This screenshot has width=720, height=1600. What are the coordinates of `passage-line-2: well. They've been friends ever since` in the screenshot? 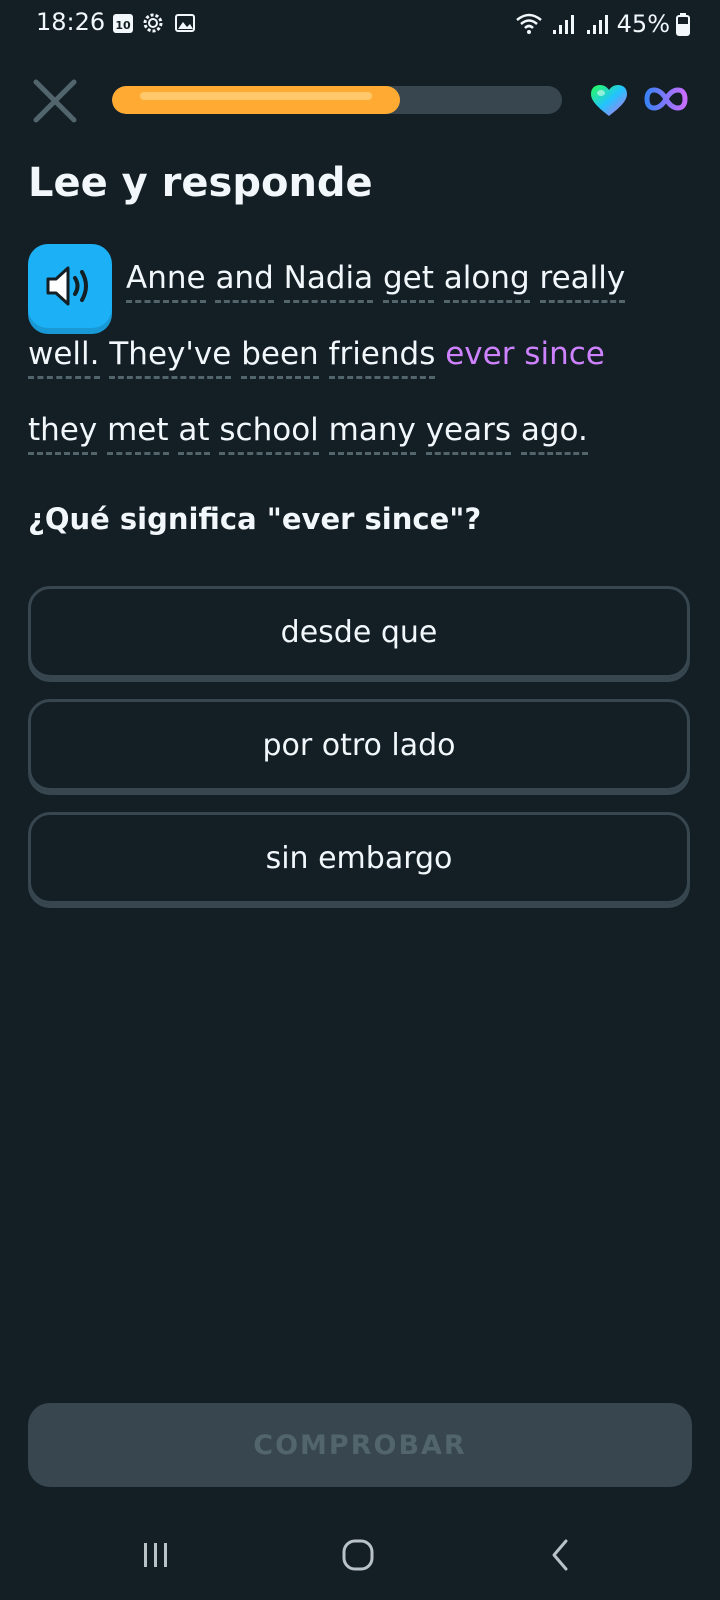 It's located at (316, 357).